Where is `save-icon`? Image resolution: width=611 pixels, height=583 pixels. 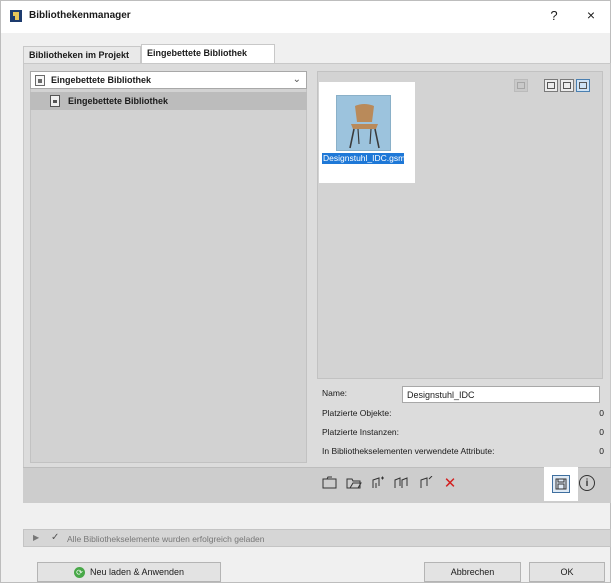 save-icon is located at coordinates (561, 484).